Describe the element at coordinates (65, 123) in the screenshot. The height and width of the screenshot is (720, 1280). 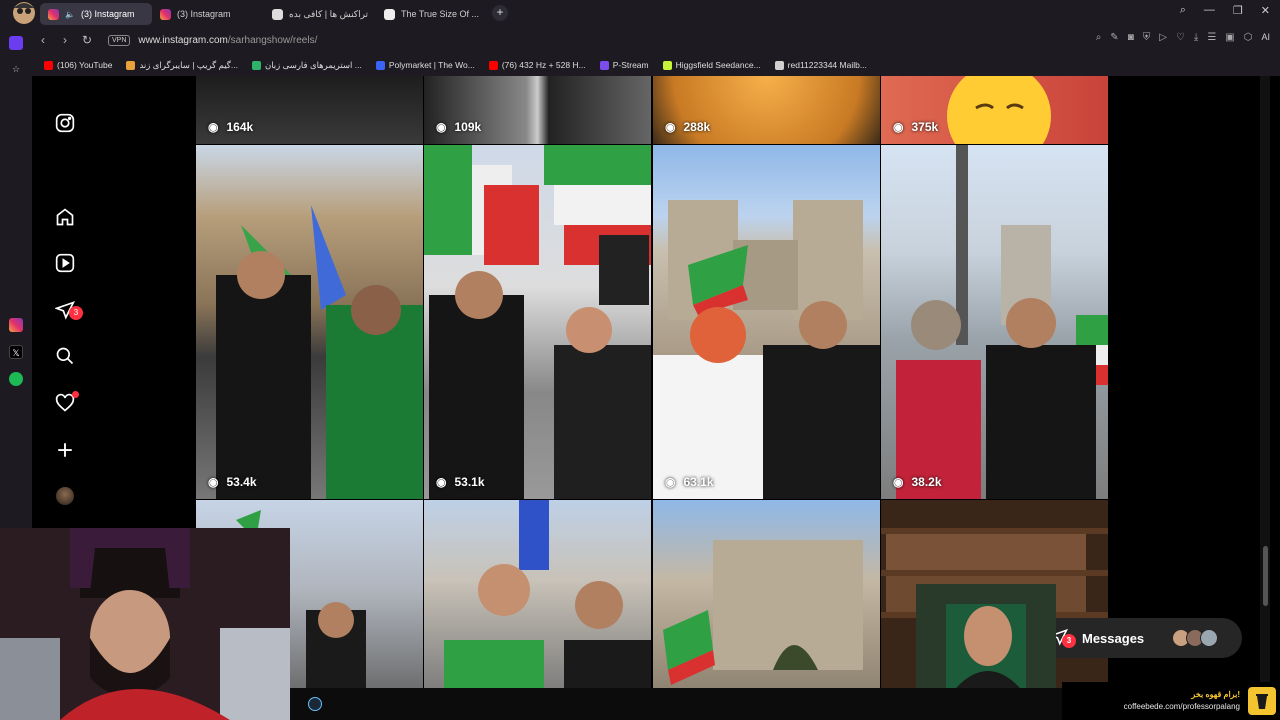
I see `instagram-logo-icon` at that location.